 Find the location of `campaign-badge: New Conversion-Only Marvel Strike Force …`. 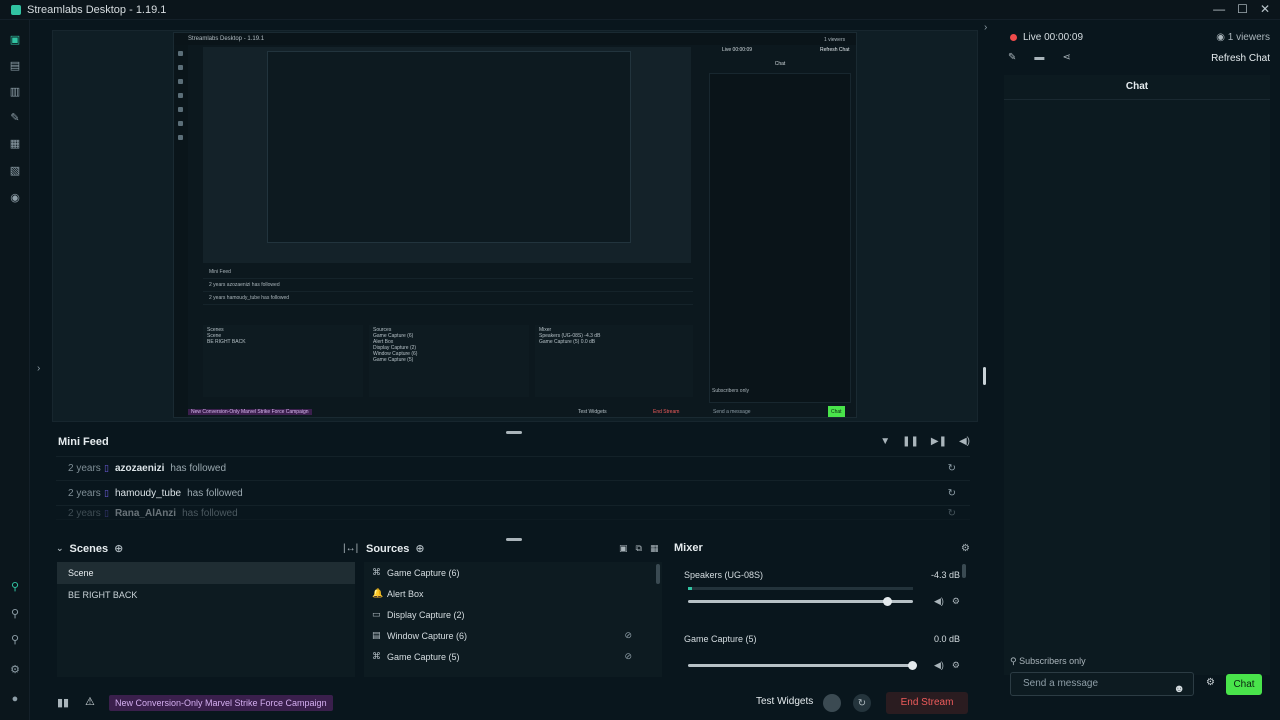

campaign-badge: New Conversion-Only Marvel Strike Force … is located at coordinates (221, 703).